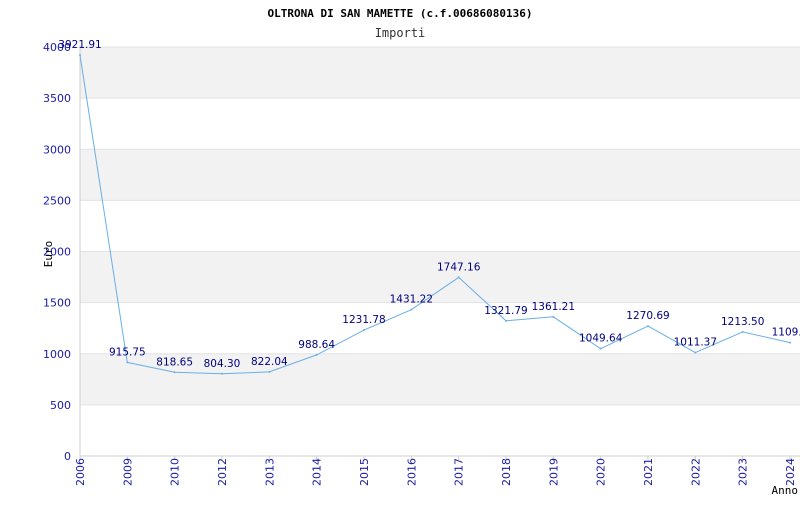  I want to click on data-label: 822.04, so click(269, 362).